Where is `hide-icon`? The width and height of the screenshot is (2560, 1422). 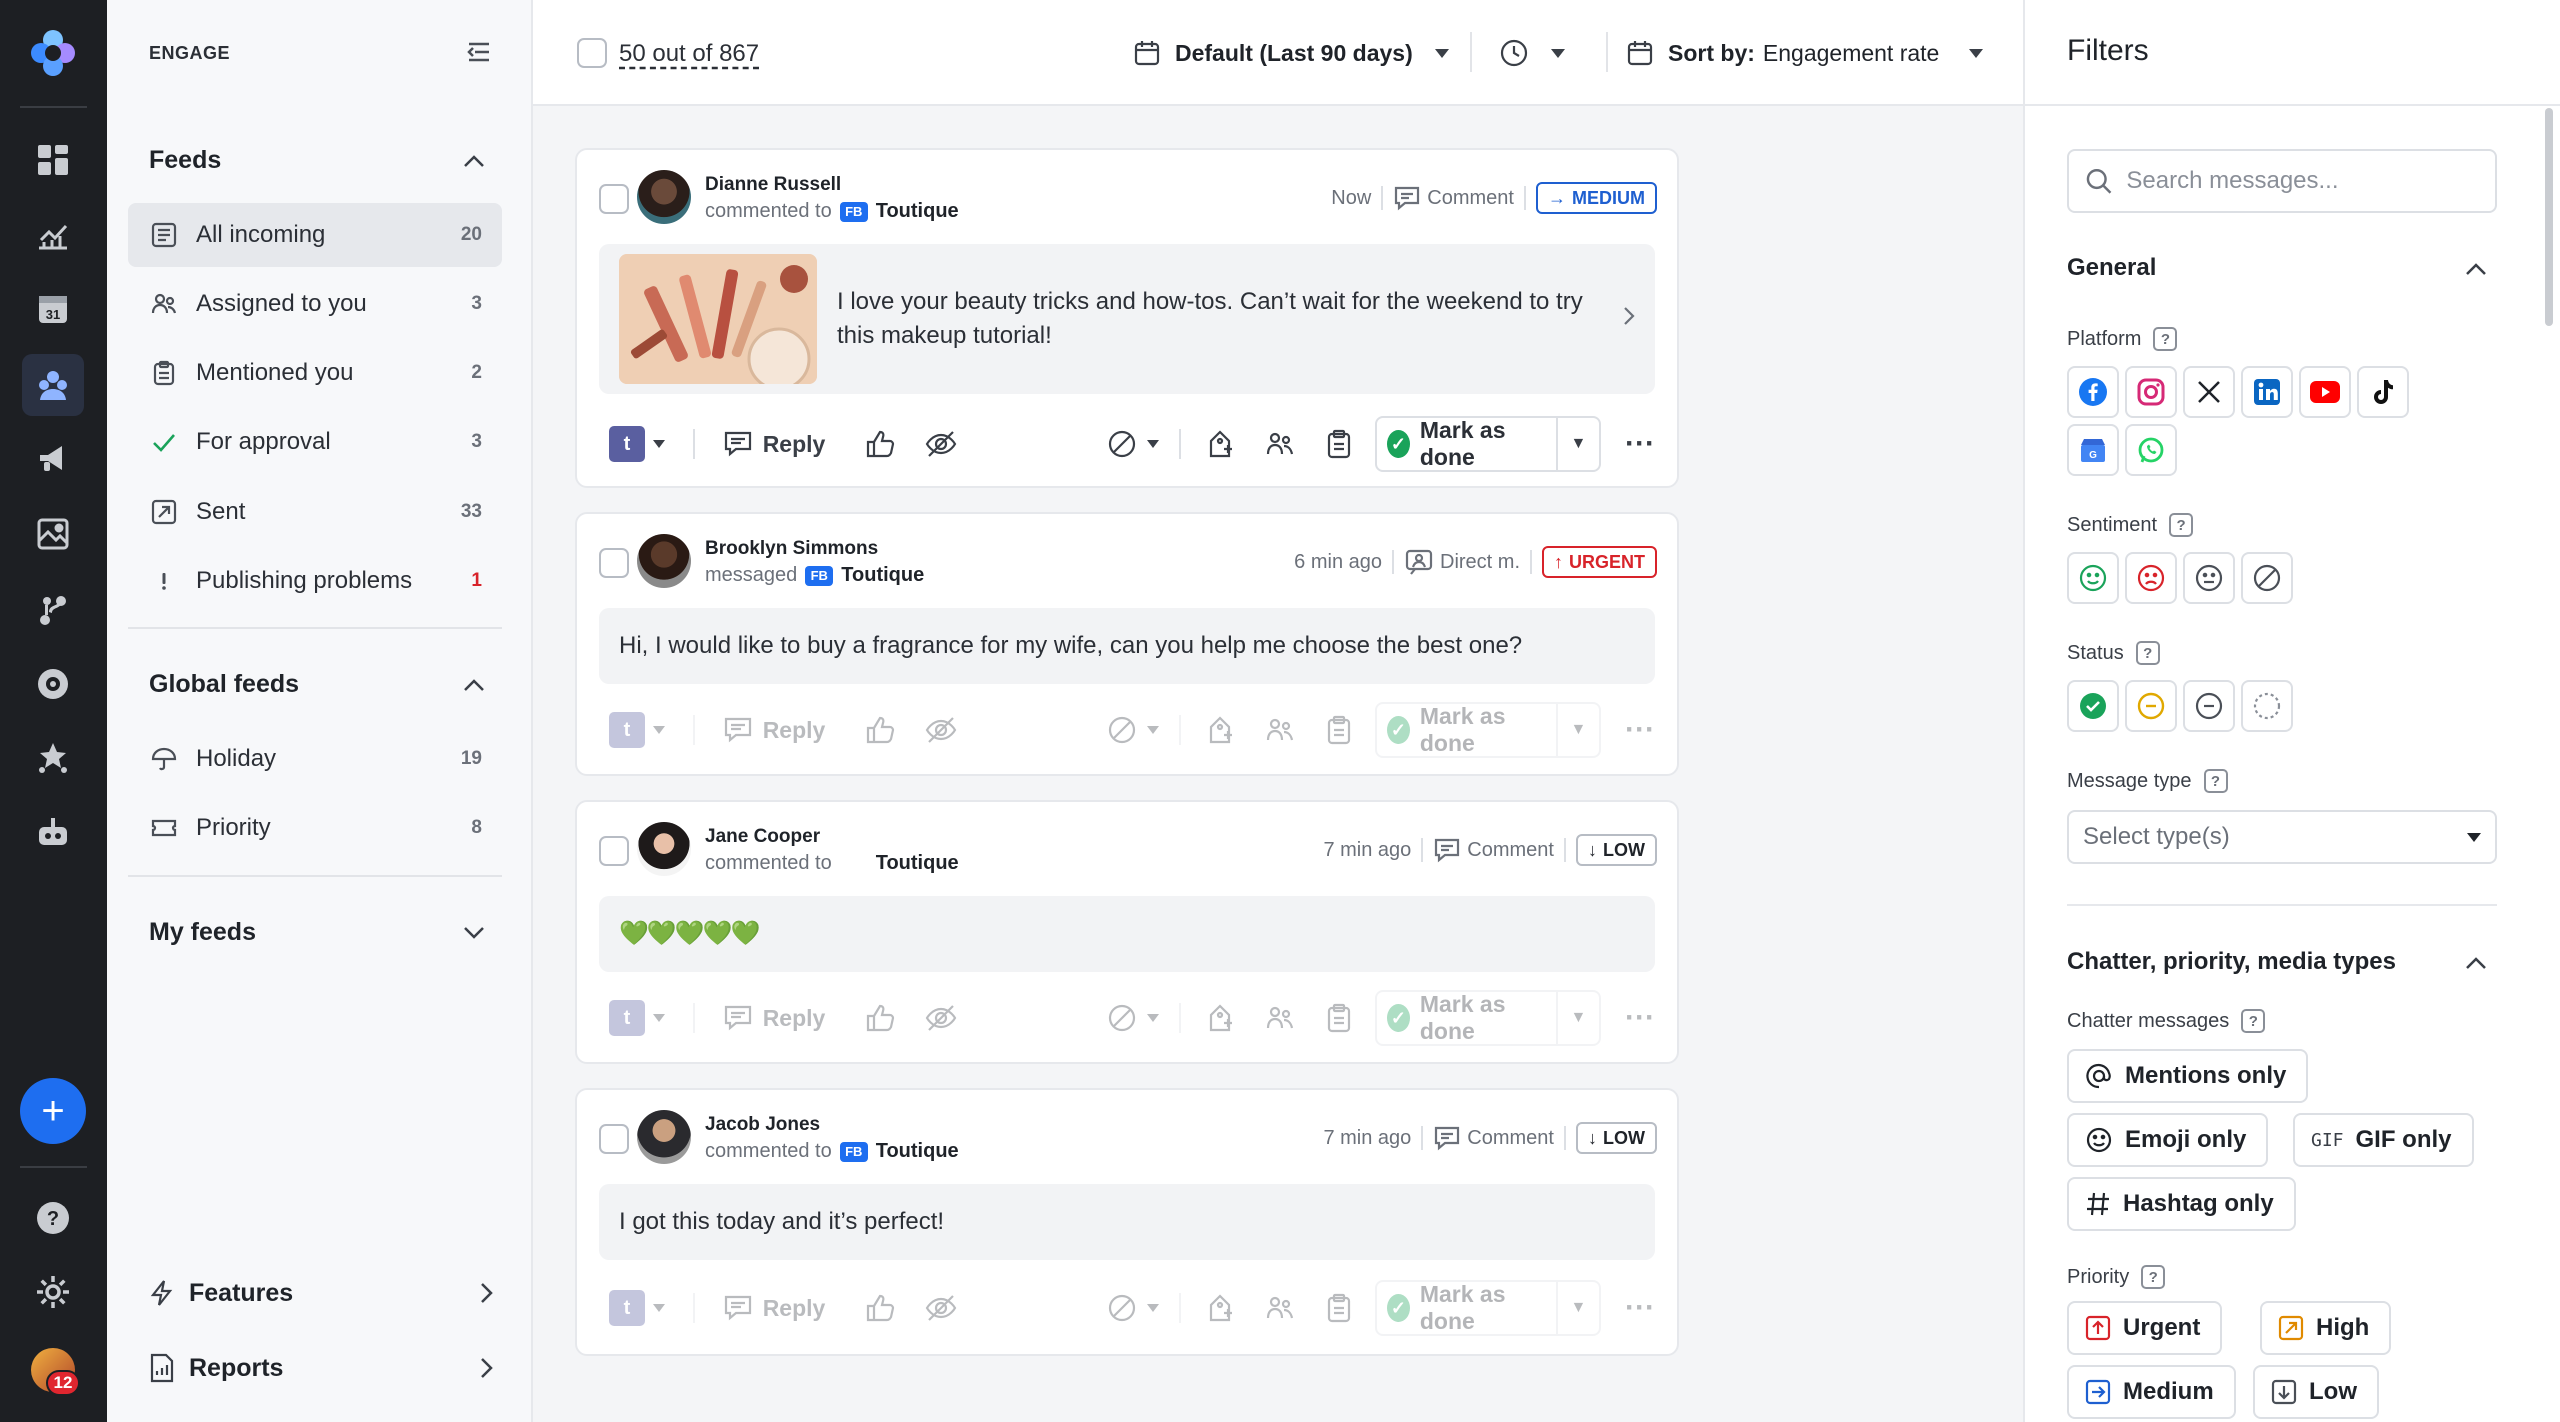
hide-icon is located at coordinates (941, 1018).